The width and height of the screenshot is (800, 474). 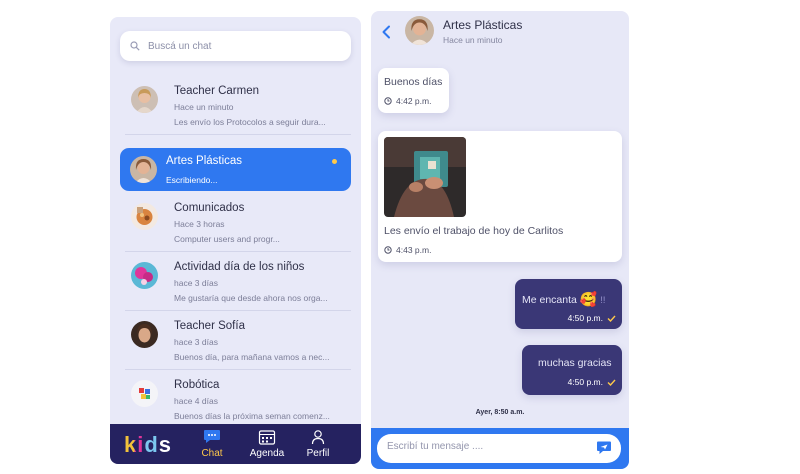 I want to click on message-content: Me encanta 🥰 !!, so click(x=563, y=299).